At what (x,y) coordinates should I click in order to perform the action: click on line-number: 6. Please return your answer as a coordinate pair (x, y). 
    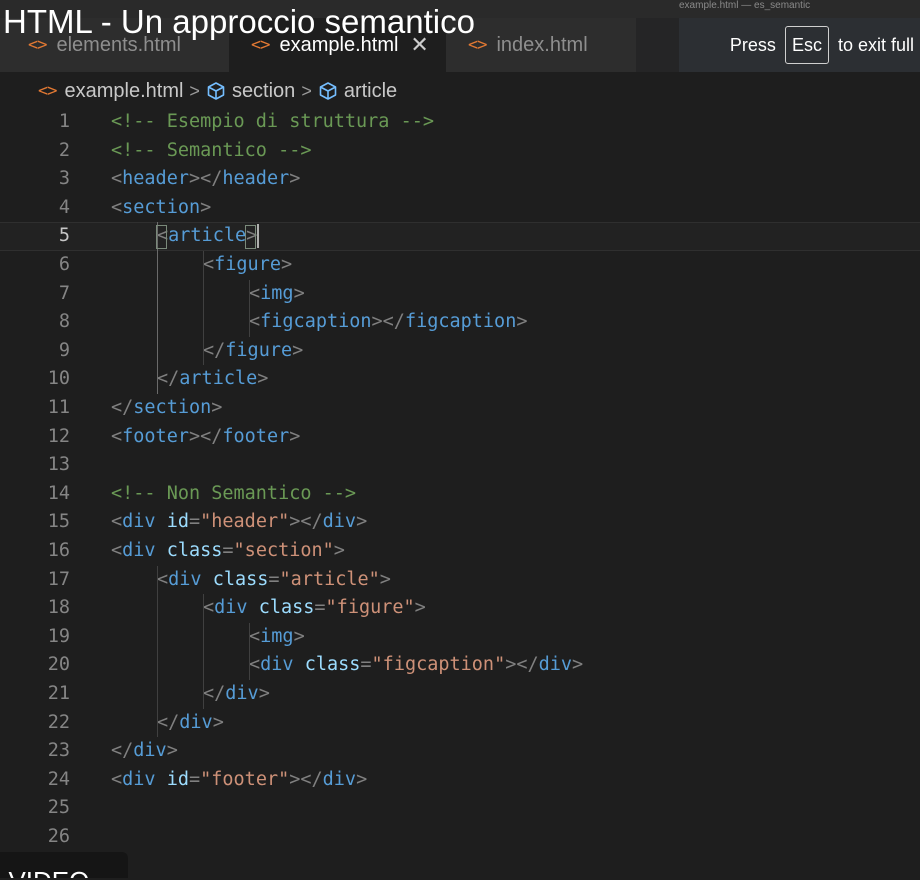
    Looking at the image, I should click on (64, 264).